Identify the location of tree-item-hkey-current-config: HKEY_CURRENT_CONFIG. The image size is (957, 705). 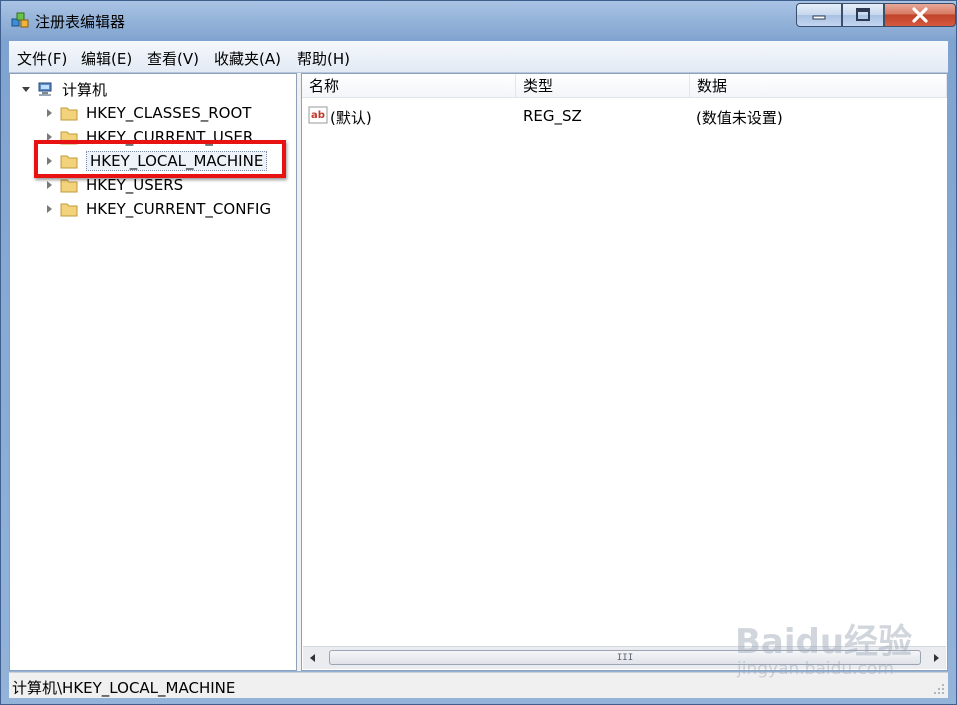
(159, 209).